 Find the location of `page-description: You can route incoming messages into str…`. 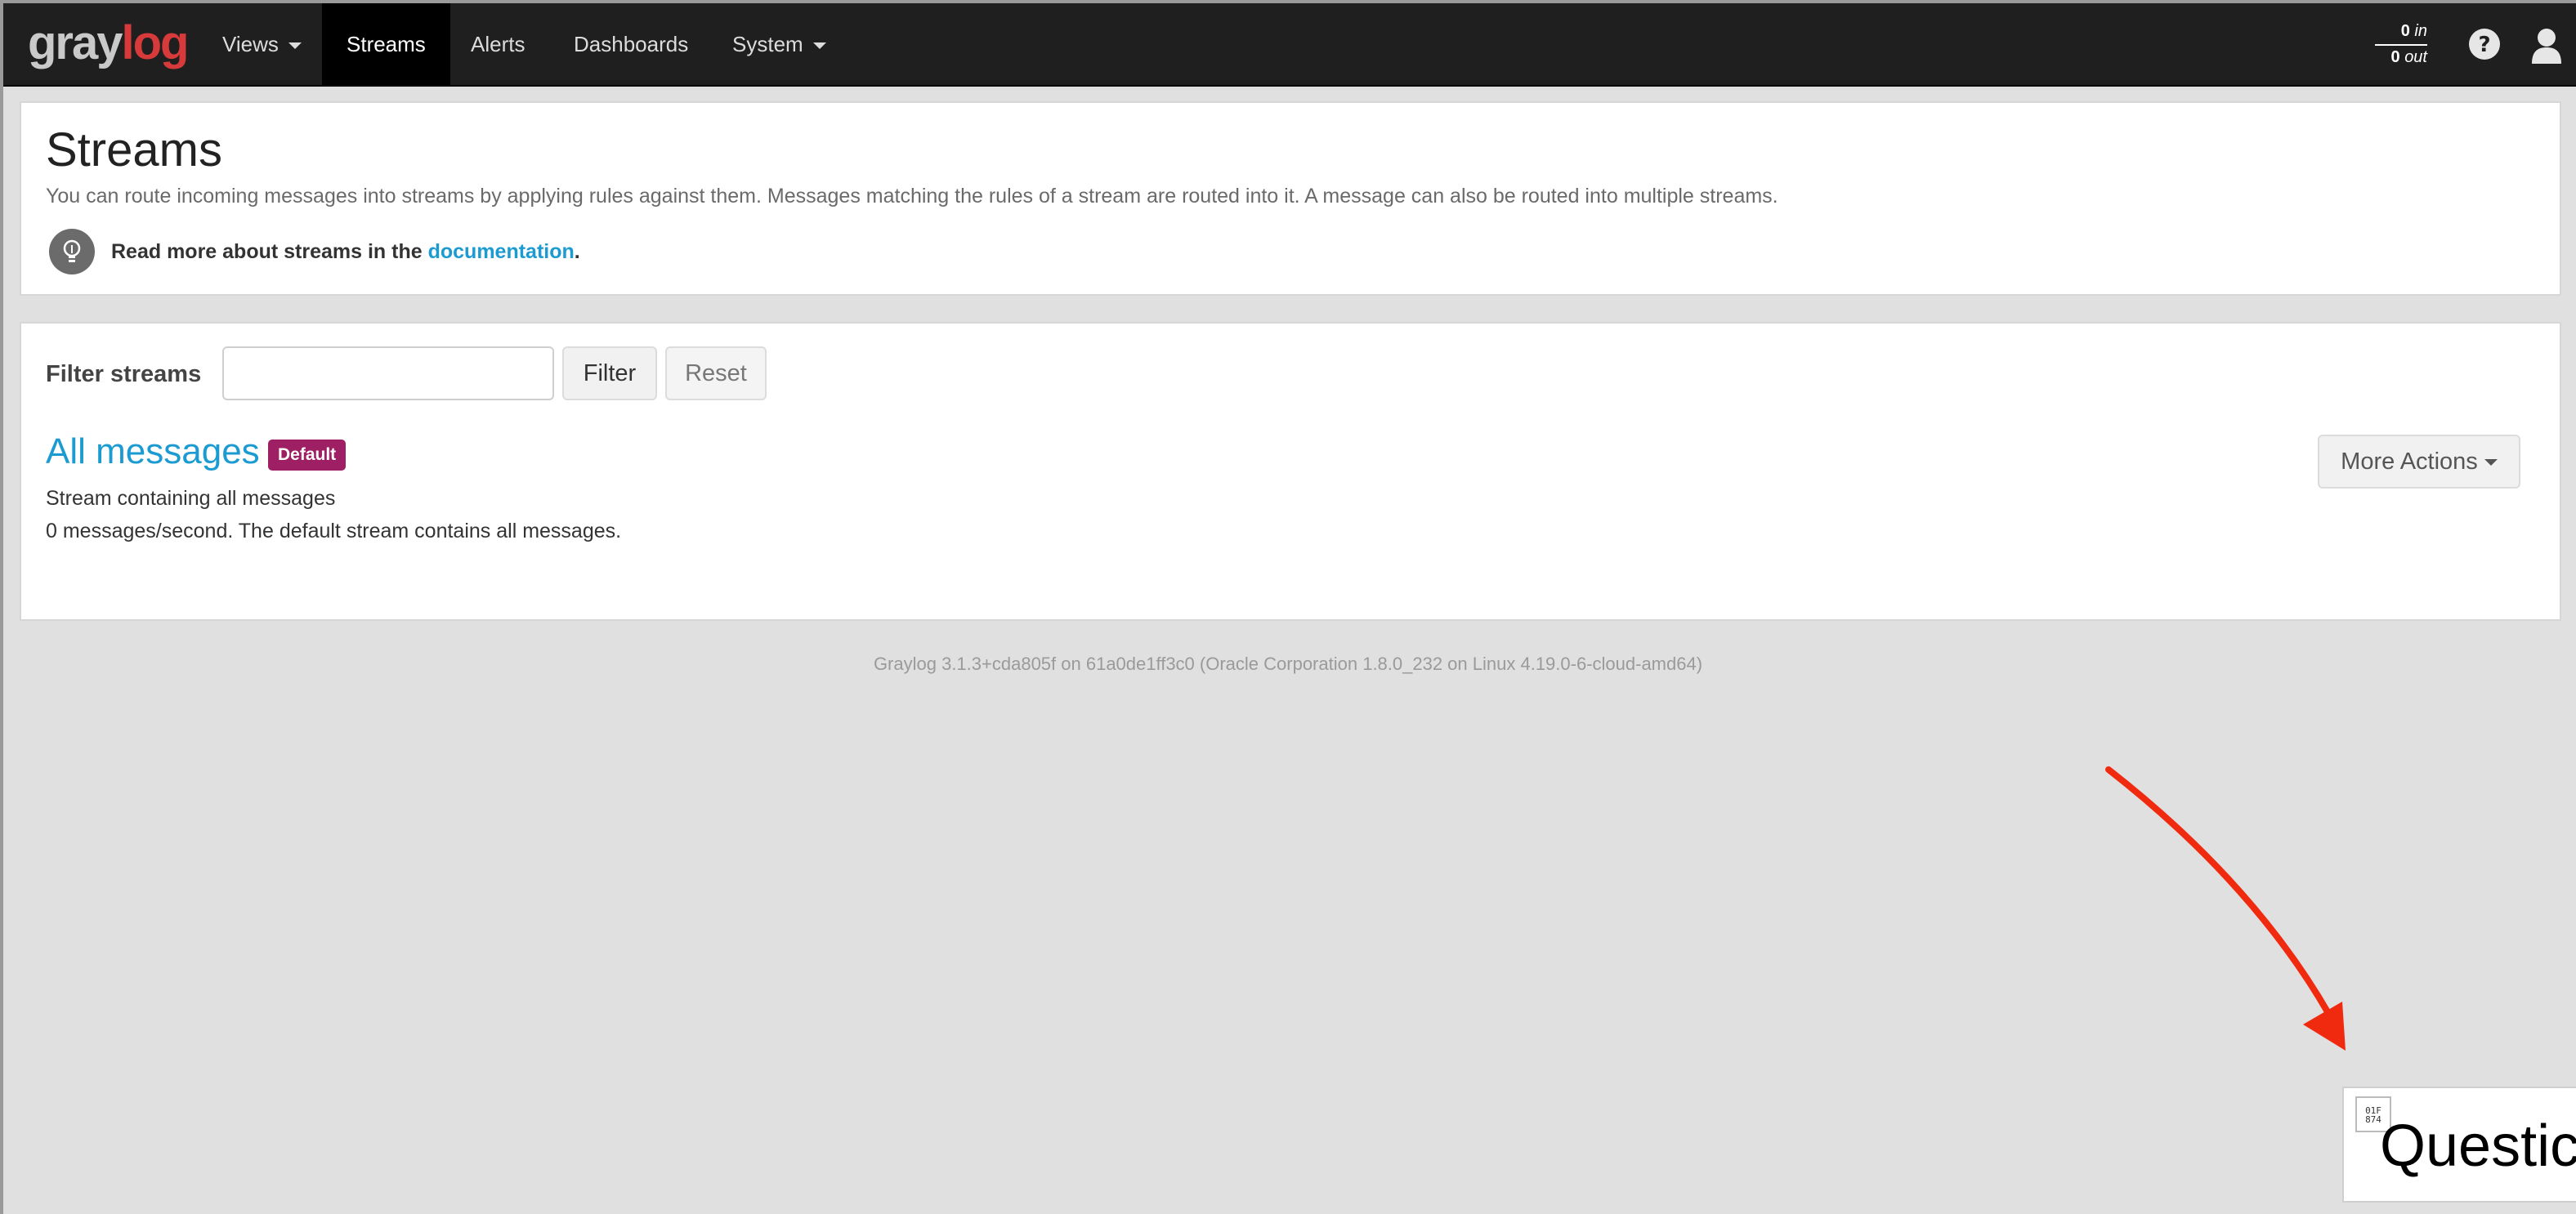

page-description: You can route incoming messages into str… is located at coordinates (912, 196).